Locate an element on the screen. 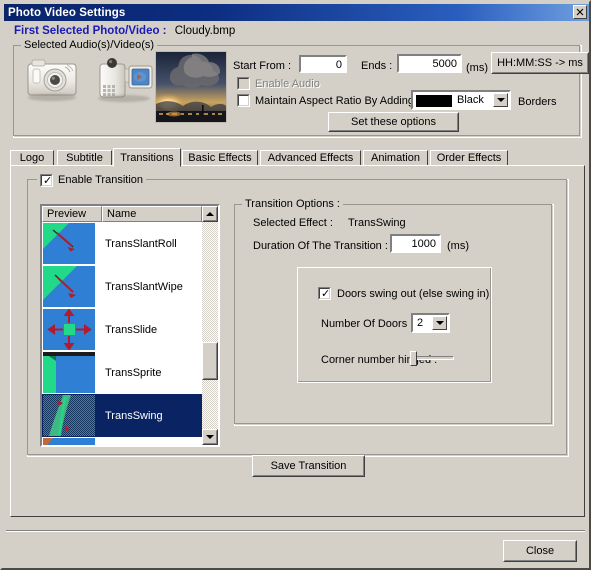  swing-preview is located at coordinates (69, 415).